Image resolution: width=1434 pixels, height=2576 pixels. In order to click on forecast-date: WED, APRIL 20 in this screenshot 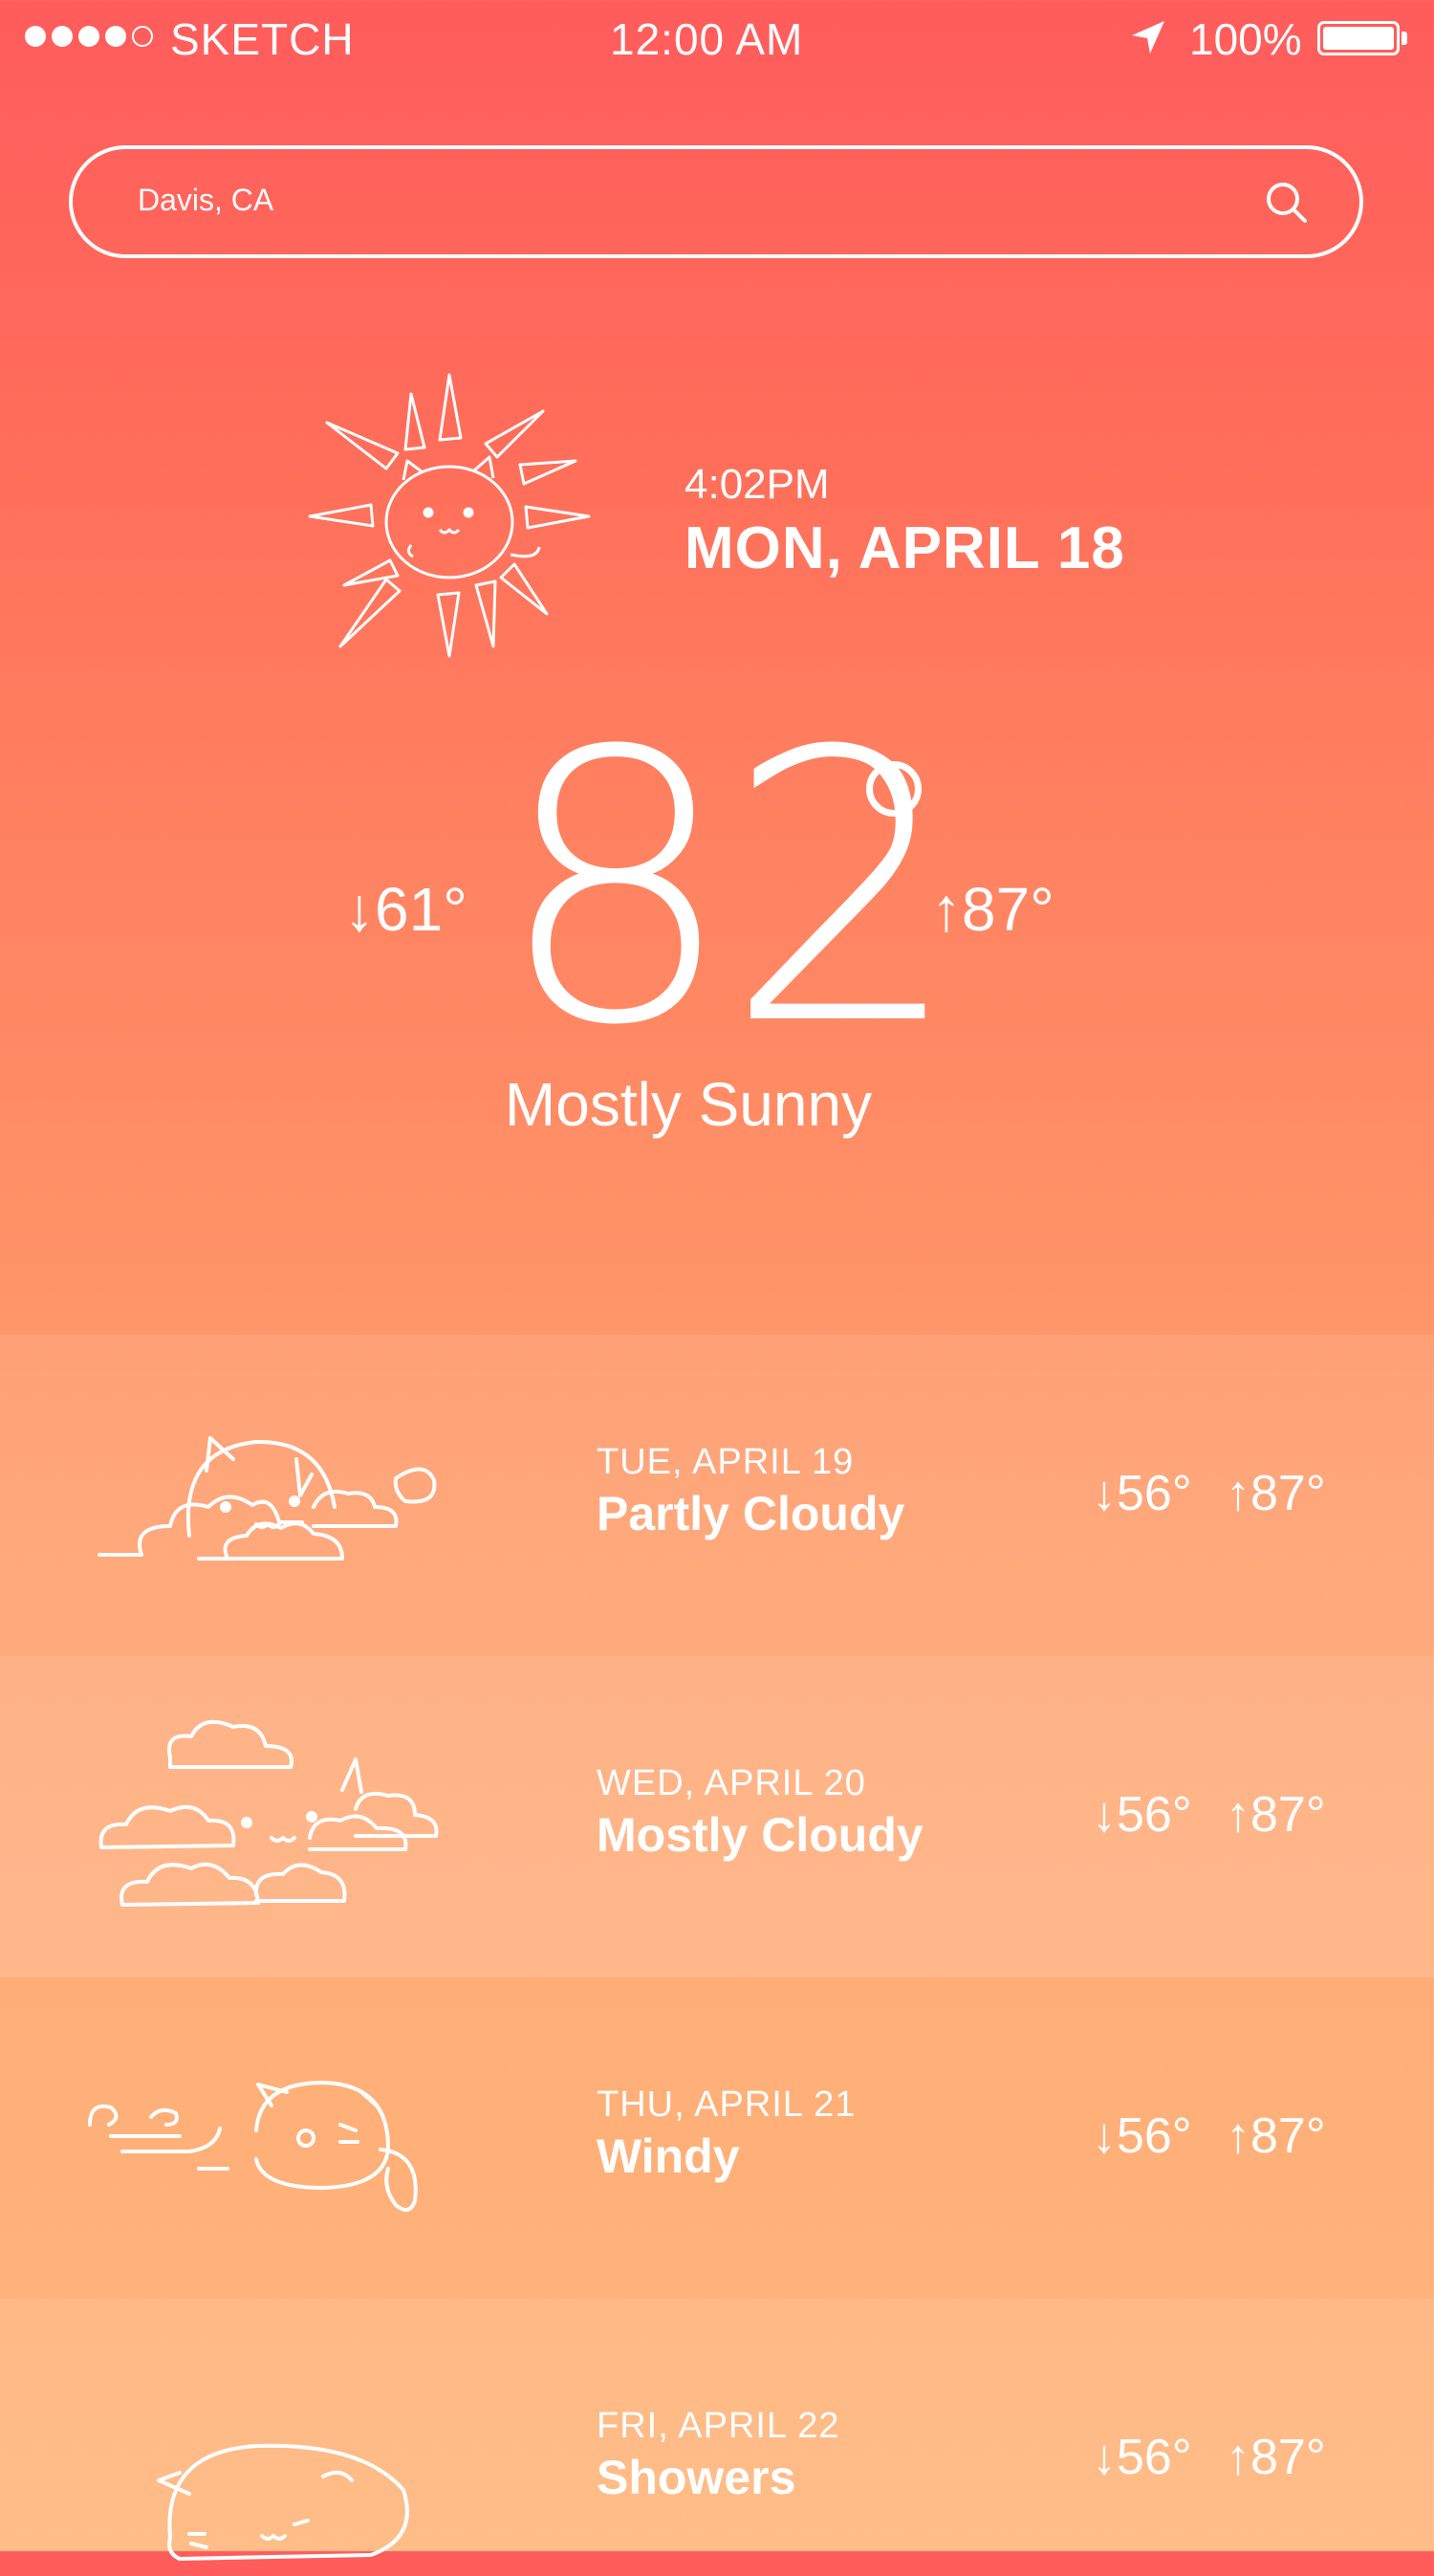, I will do `click(731, 1783)`.